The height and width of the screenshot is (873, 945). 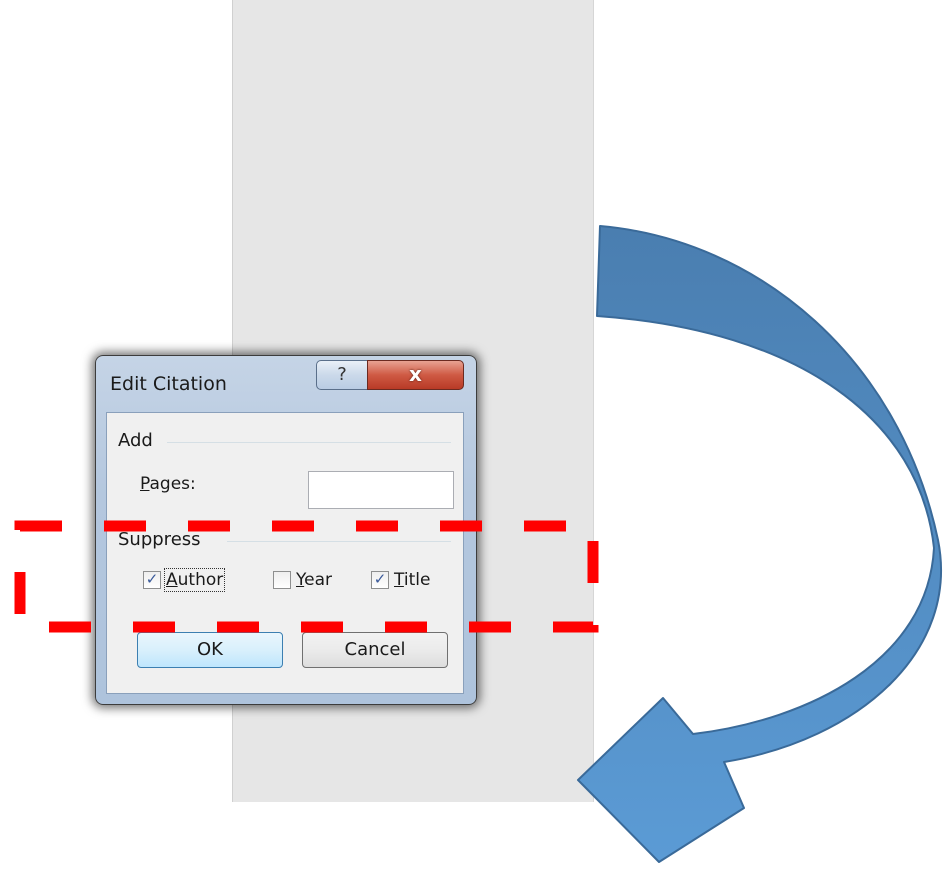 What do you see at coordinates (200, 580) in the screenshot?
I see `author-label-text: uthor` at bounding box center [200, 580].